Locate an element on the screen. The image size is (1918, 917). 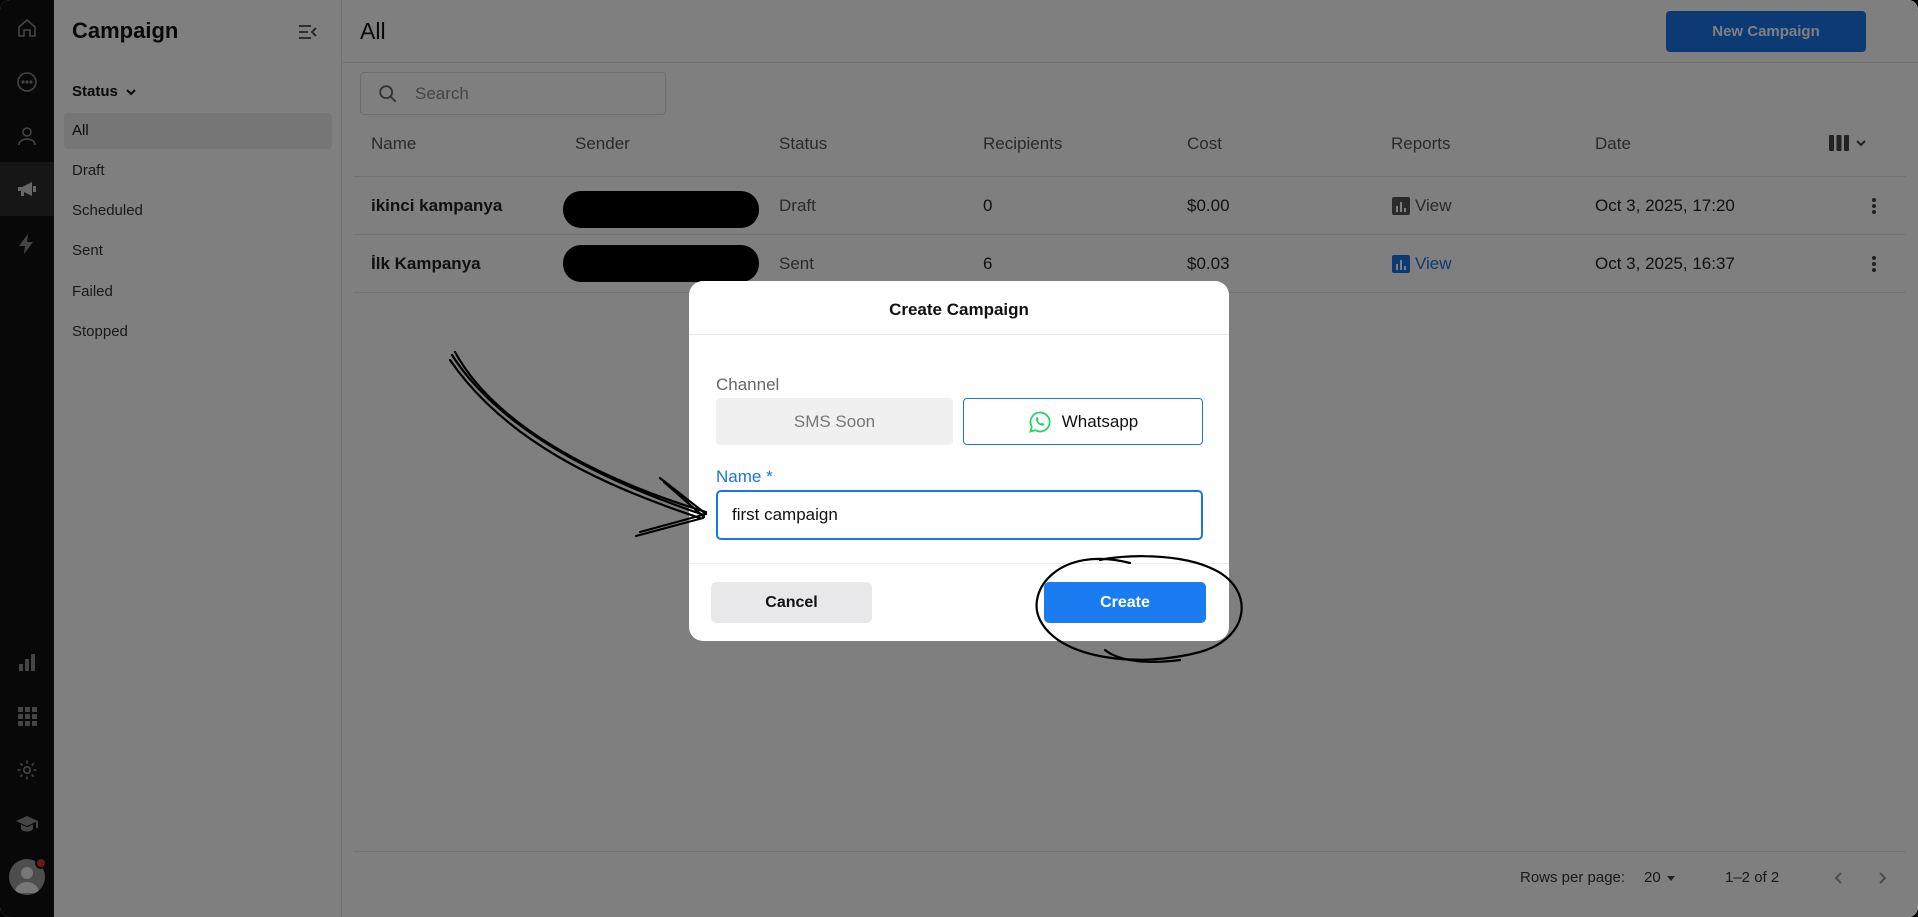
dialog-divider is located at coordinates (959, 563).